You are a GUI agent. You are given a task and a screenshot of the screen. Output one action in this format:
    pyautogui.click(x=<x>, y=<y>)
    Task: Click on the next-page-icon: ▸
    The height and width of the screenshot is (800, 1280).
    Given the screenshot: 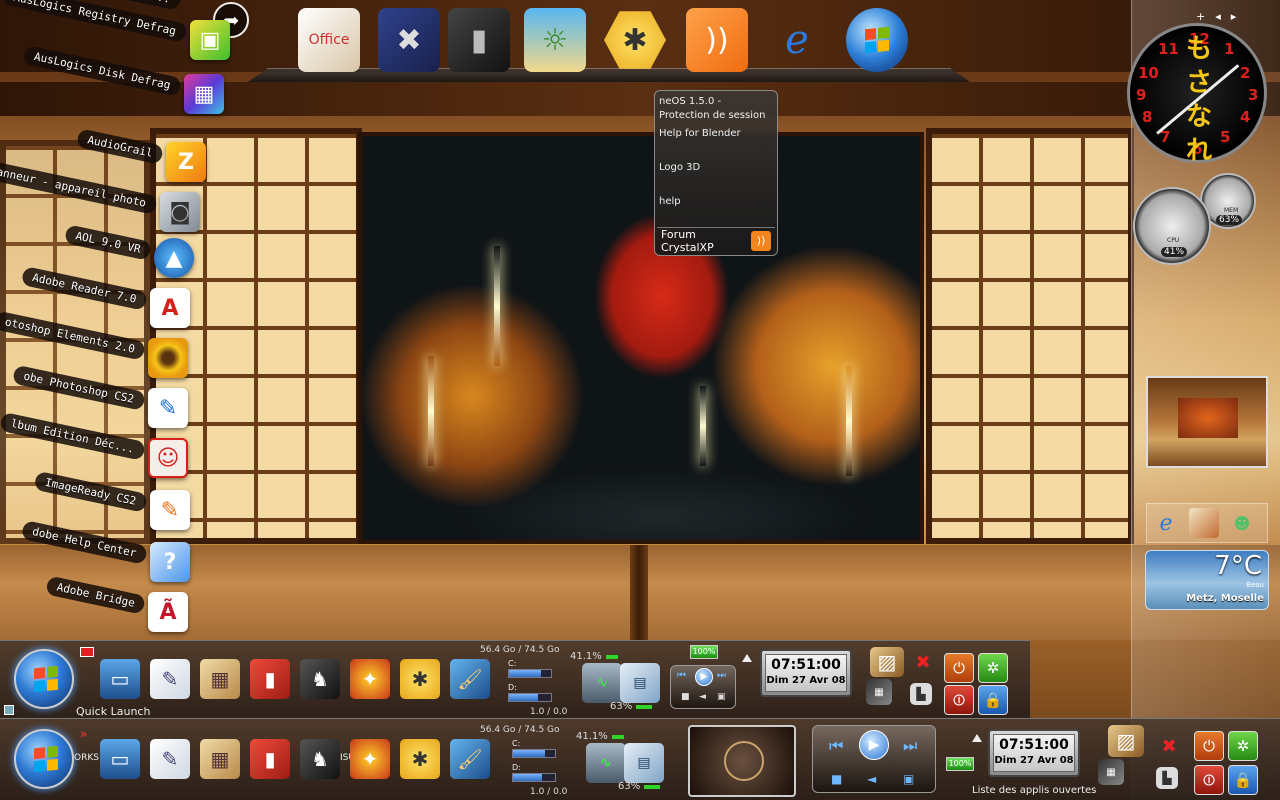 What is the action you would take?
    pyautogui.click(x=1234, y=17)
    